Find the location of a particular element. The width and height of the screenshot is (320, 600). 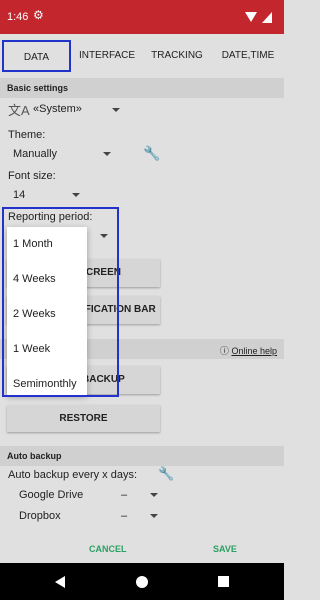

tab-data: DATA is located at coordinates (36, 56).